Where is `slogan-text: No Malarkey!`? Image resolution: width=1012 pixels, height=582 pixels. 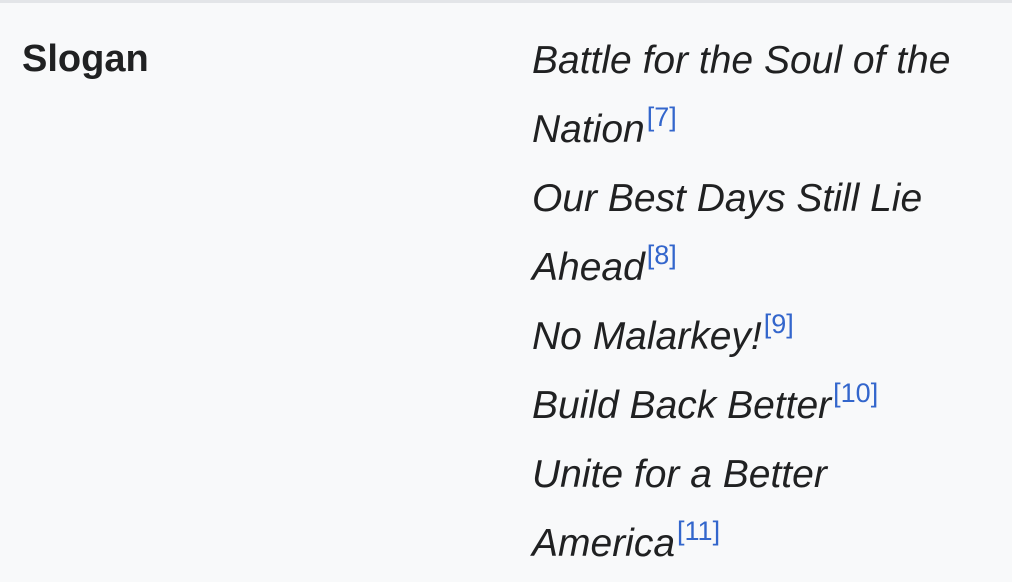 slogan-text: No Malarkey! is located at coordinates (647, 336).